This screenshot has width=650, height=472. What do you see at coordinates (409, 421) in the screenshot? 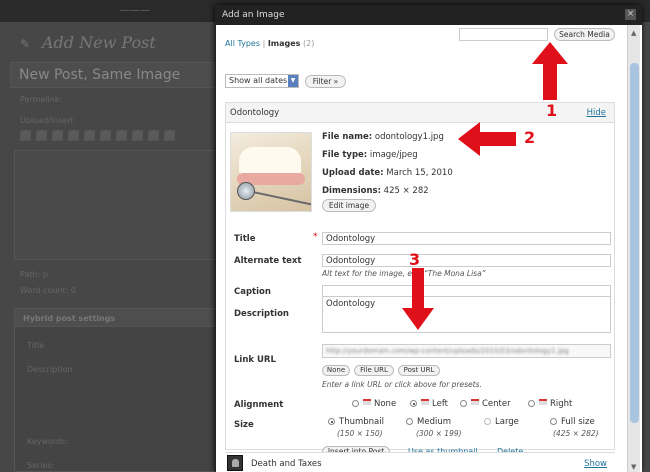
I see `size-medium-radio` at bounding box center [409, 421].